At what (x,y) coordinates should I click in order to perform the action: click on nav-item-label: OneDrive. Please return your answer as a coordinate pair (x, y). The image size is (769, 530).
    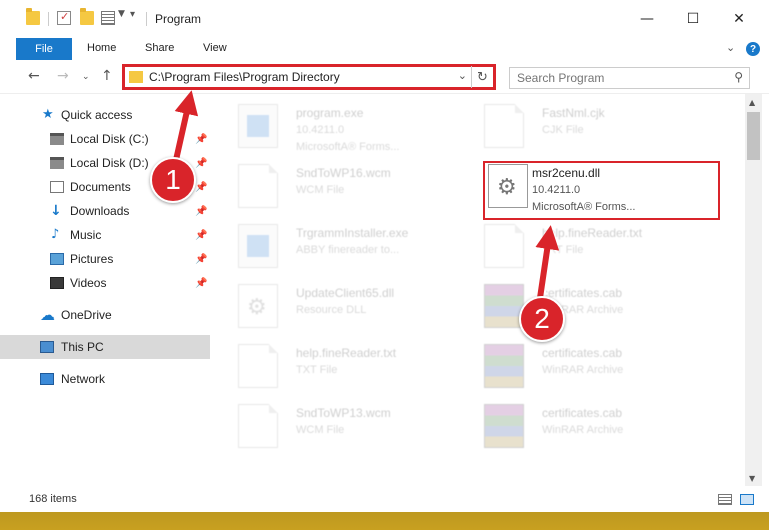
    Looking at the image, I should click on (86, 315).